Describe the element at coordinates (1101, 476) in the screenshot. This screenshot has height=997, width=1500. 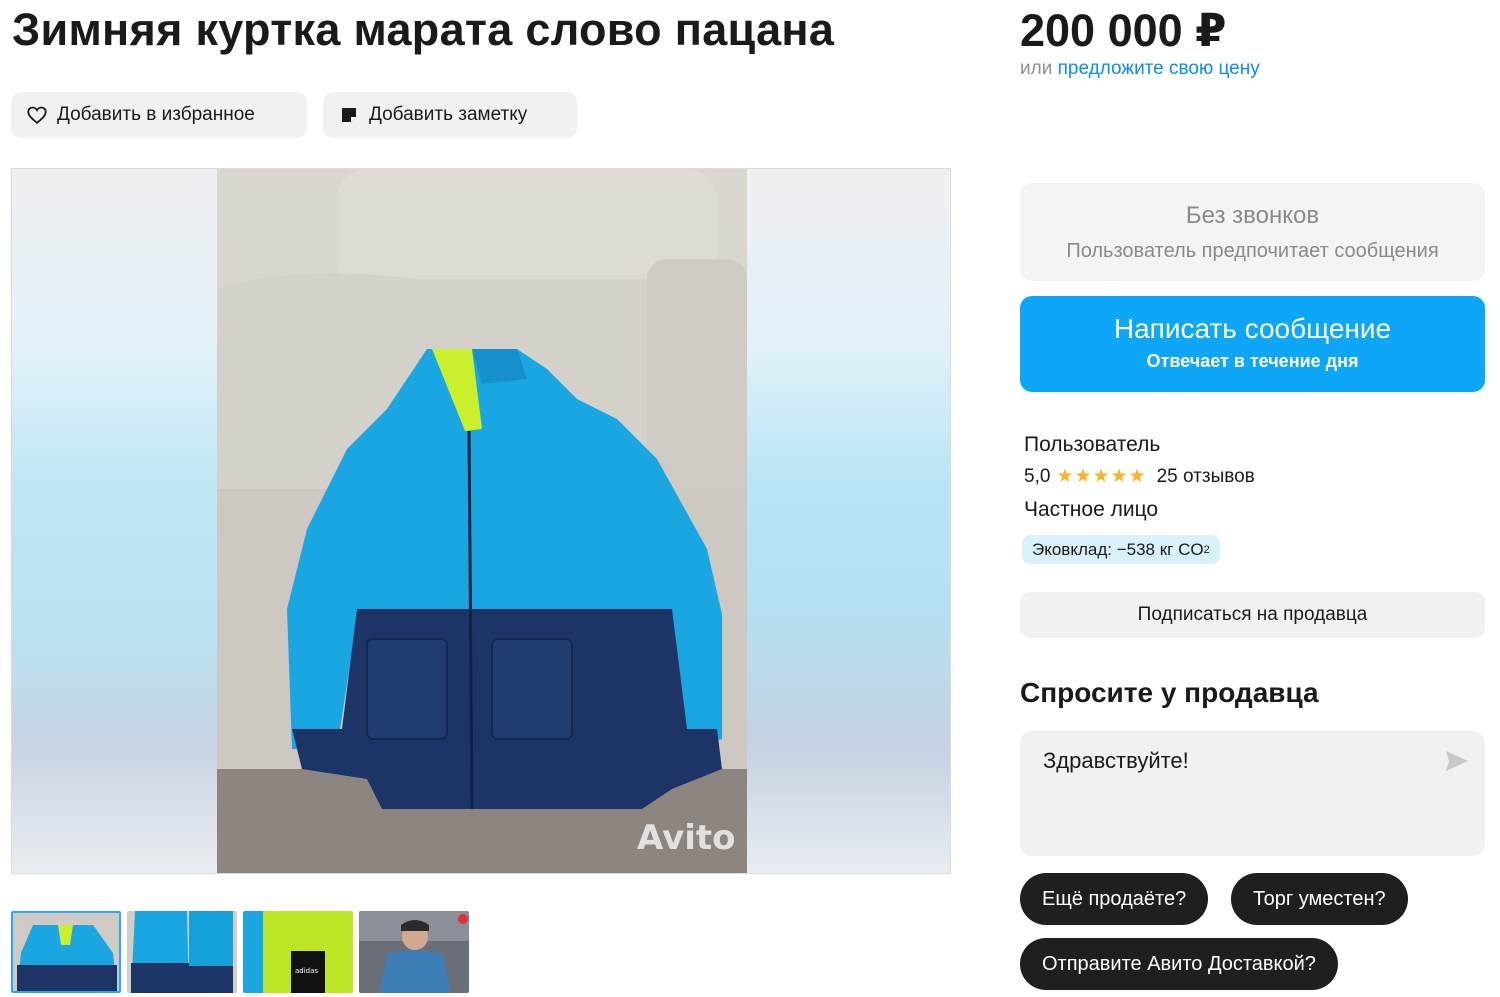
I see `rating-stars-icon: ★★★★★` at that location.